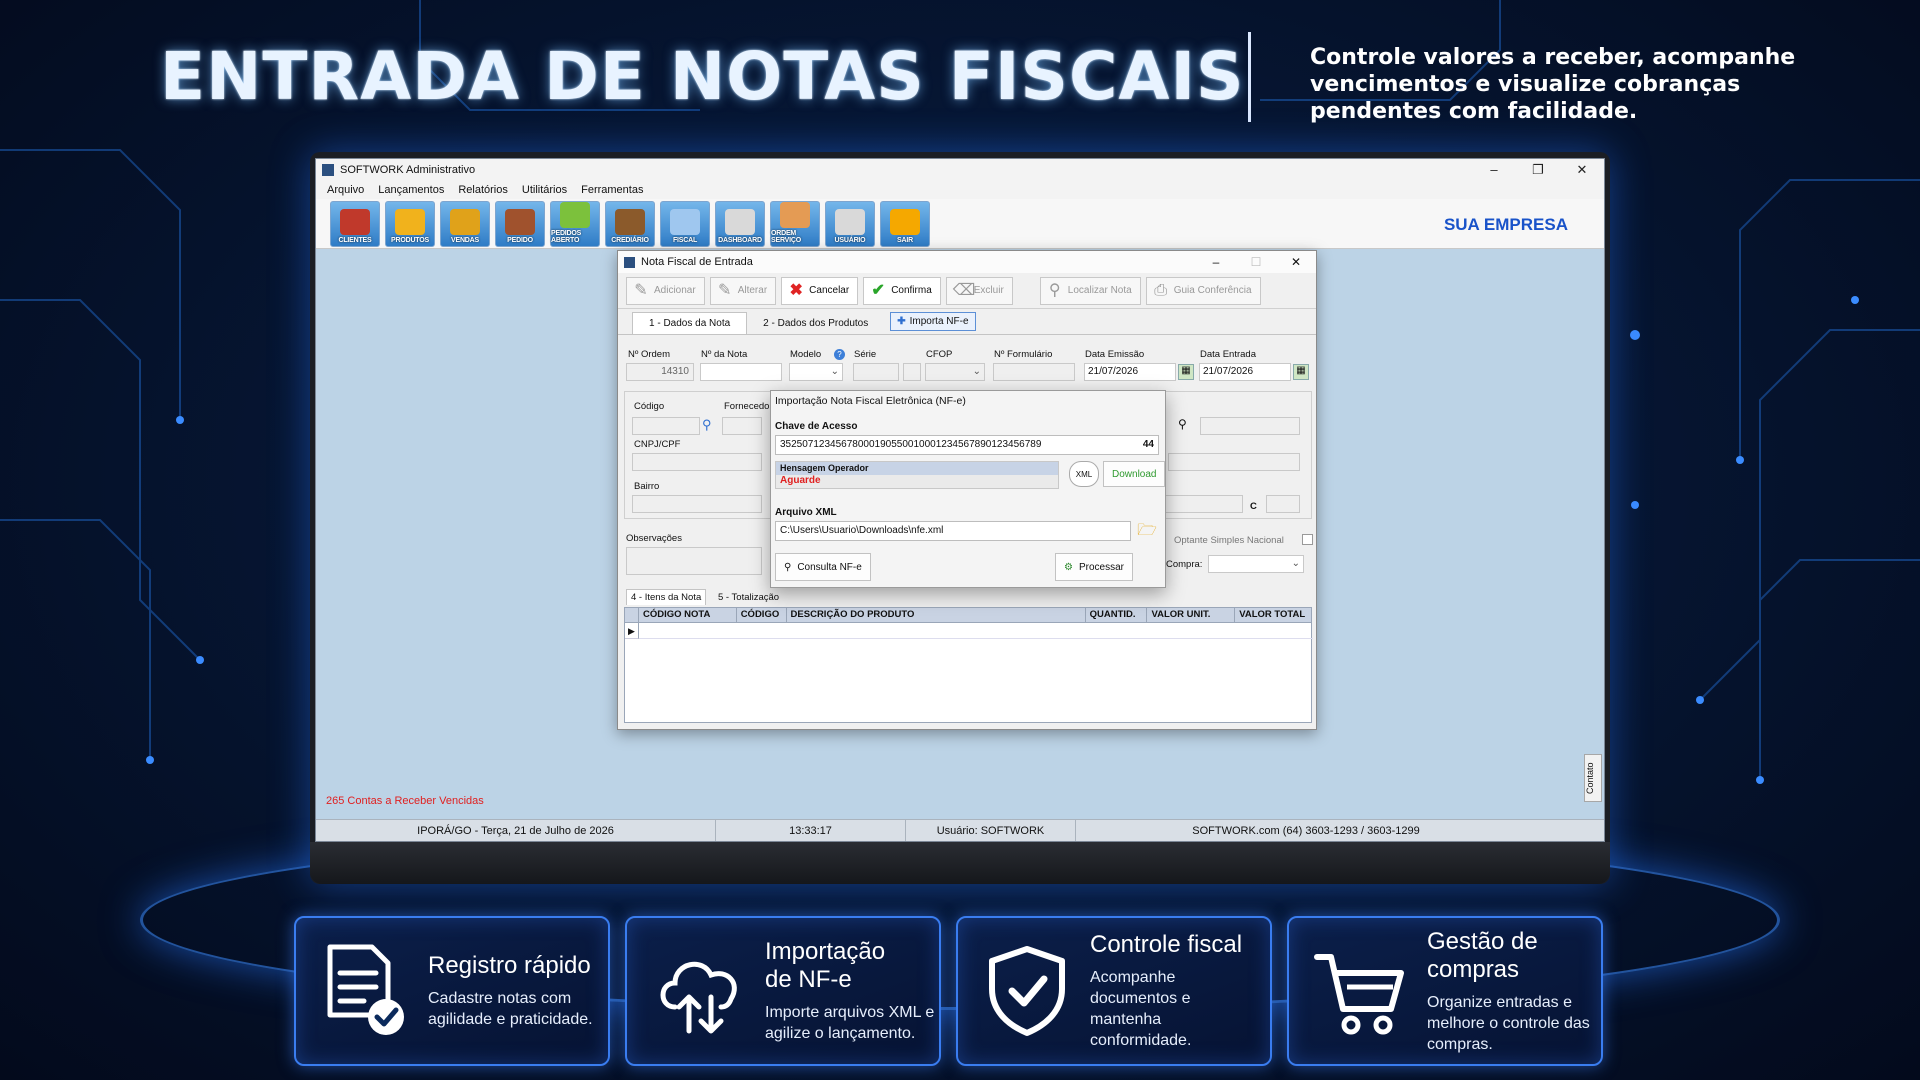  What do you see at coordinates (905, 223) in the screenshot?
I see `toolbar-sair-button: SAIR` at bounding box center [905, 223].